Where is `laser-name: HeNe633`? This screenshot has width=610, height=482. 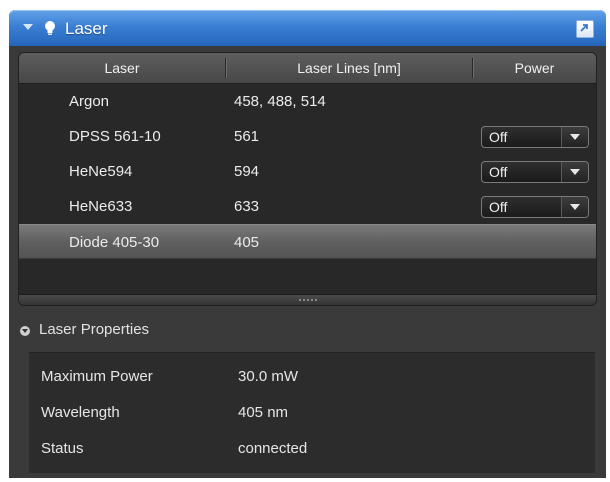 laser-name: HeNe633 is located at coordinates (101, 206).